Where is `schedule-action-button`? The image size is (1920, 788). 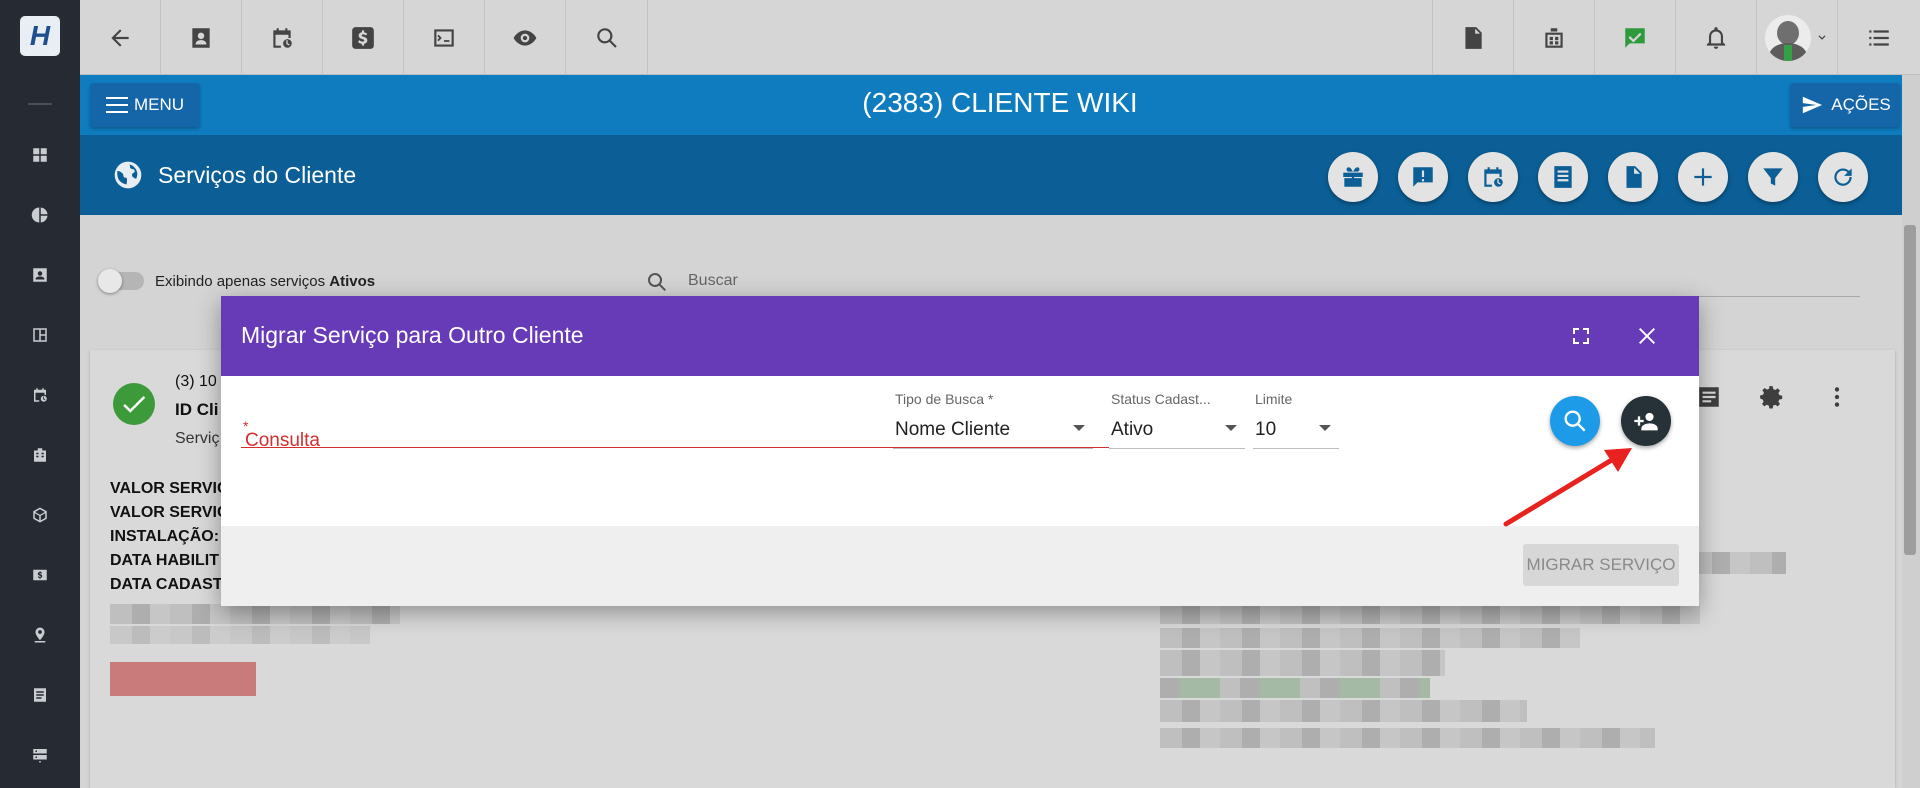 schedule-action-button is located at coordinates (1493, 177).